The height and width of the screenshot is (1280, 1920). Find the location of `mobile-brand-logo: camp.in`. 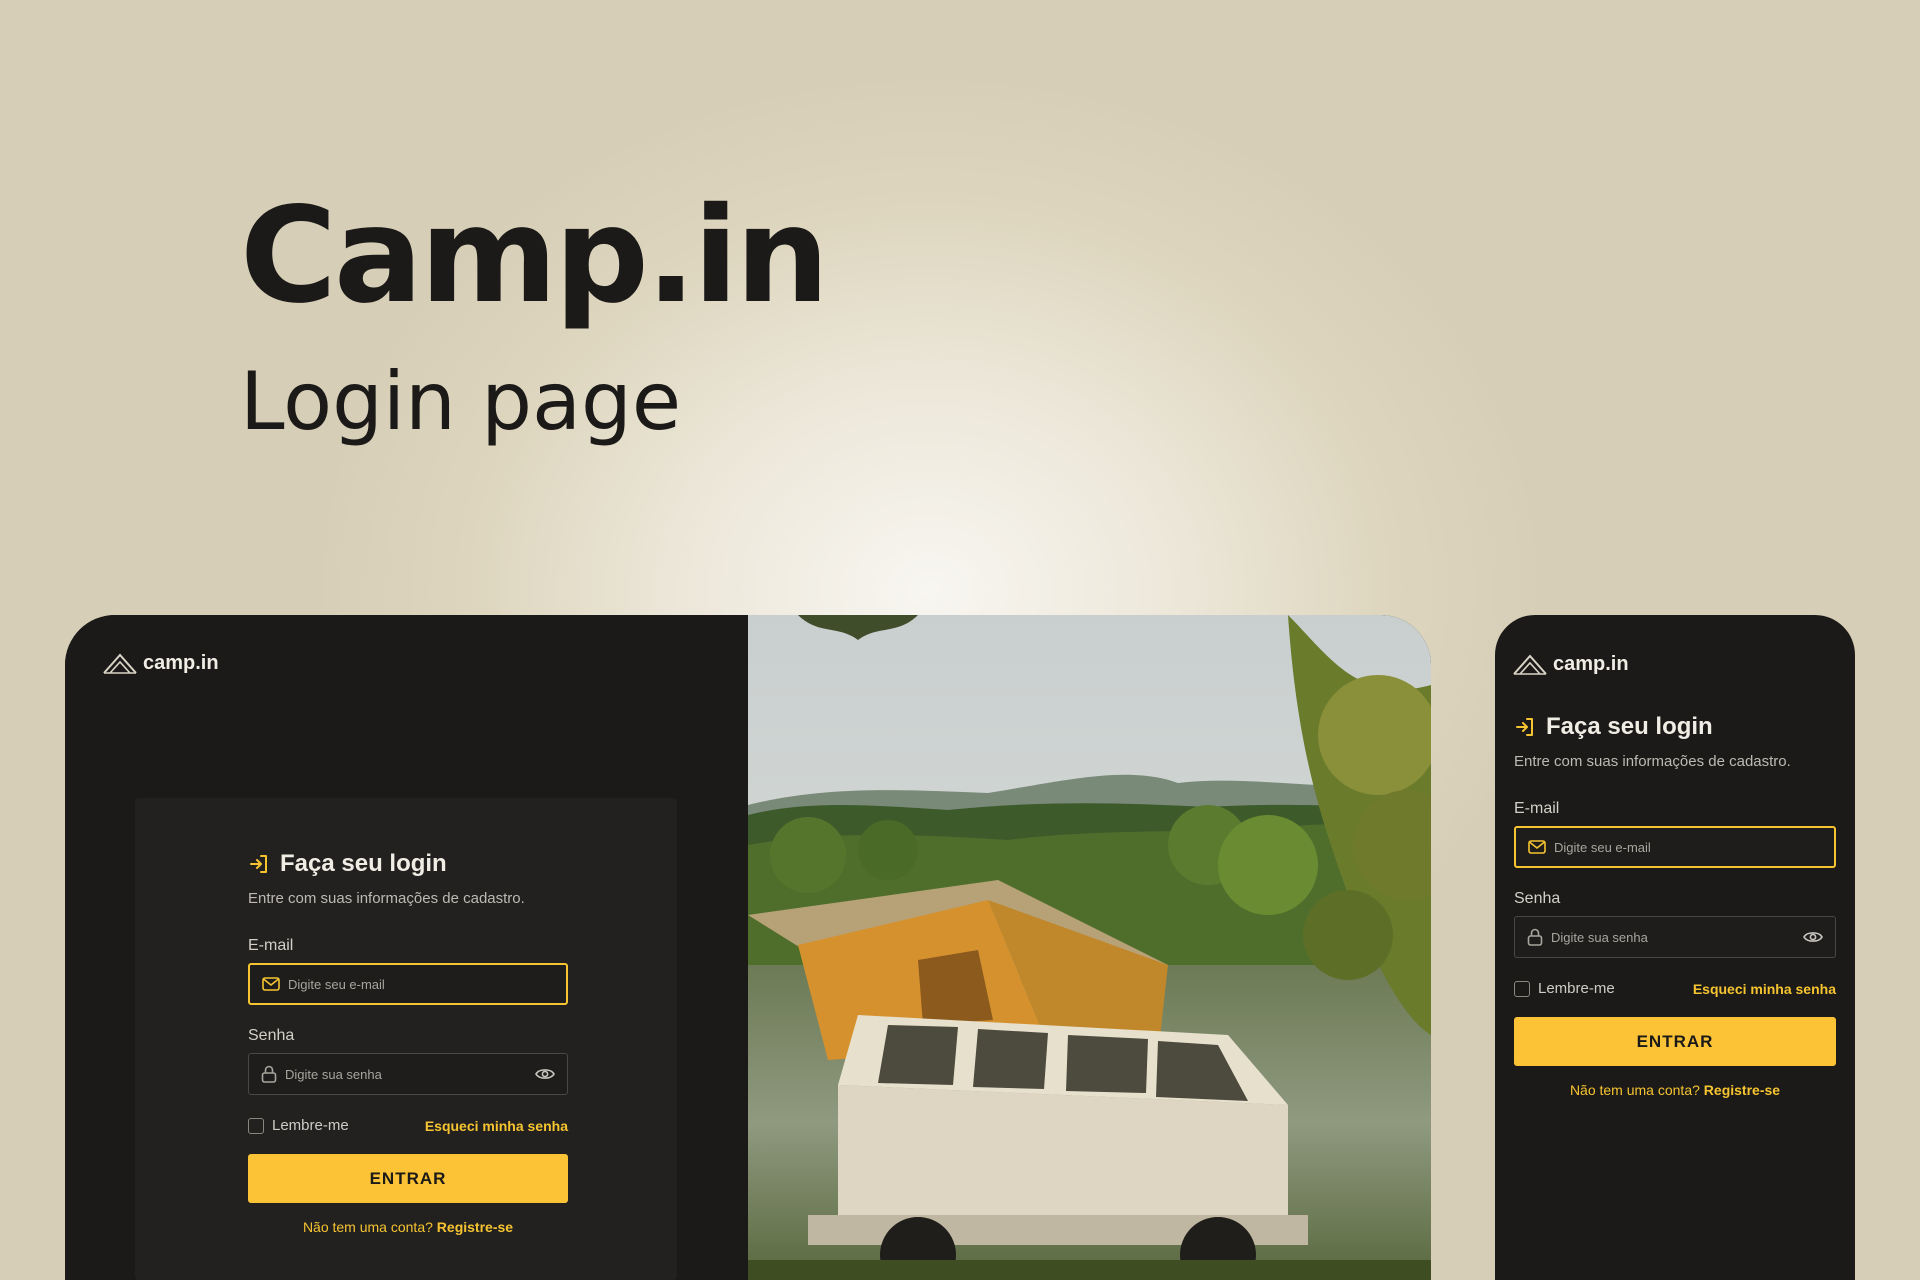

mobile-brand-logo: camp.in is located at coordinates (1571, 664).